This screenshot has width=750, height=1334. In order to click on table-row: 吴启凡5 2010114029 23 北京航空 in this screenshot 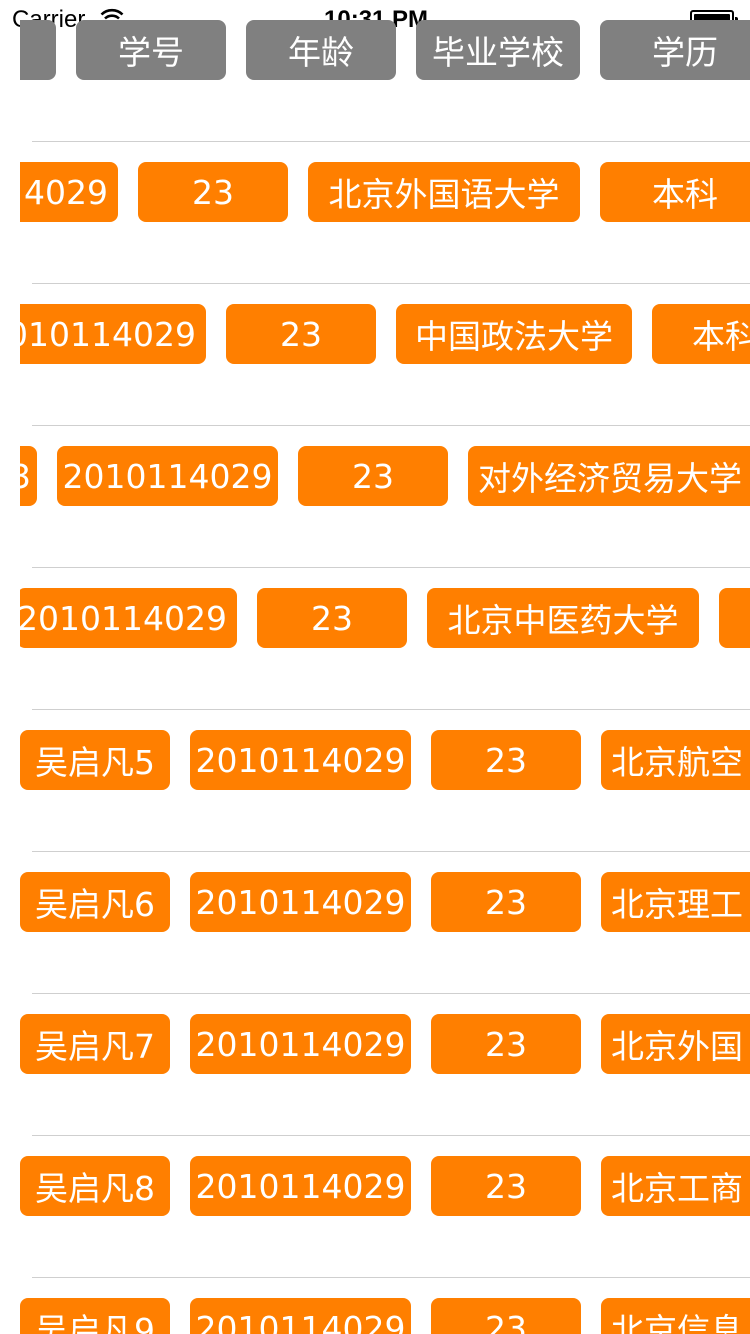, I will do `click(375, 760)`.